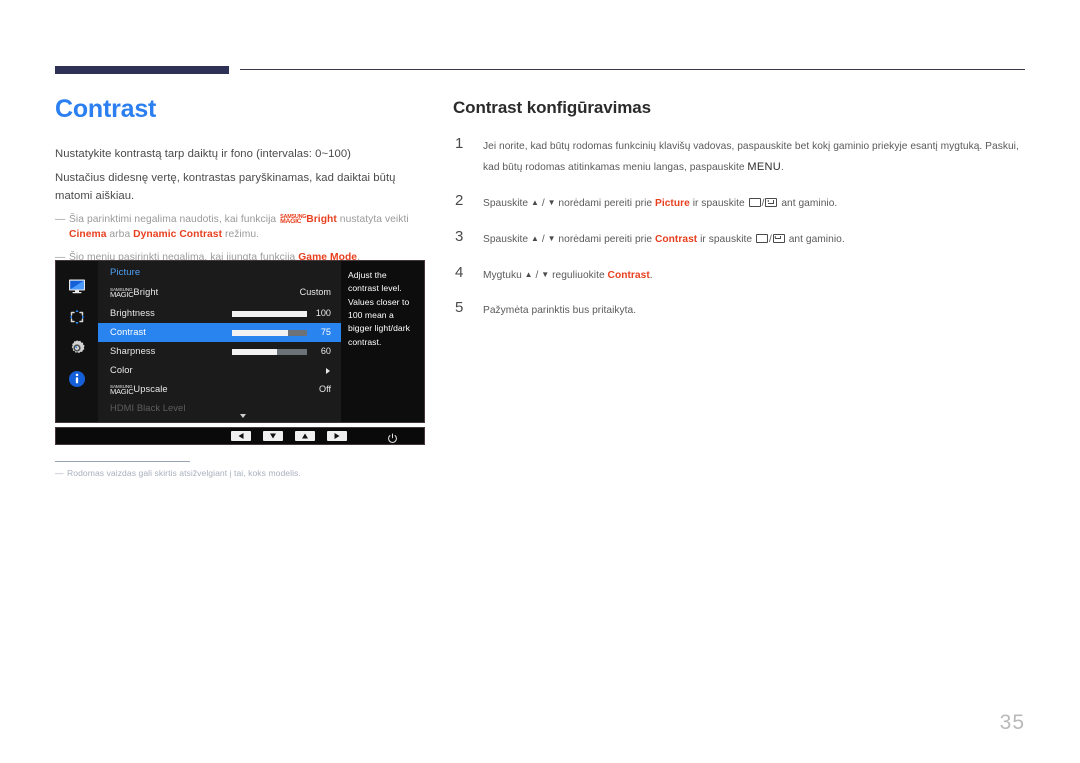 The image size is (1080, 763). I want to click on step-4-part2: reguliuokite, so click(578, 275).